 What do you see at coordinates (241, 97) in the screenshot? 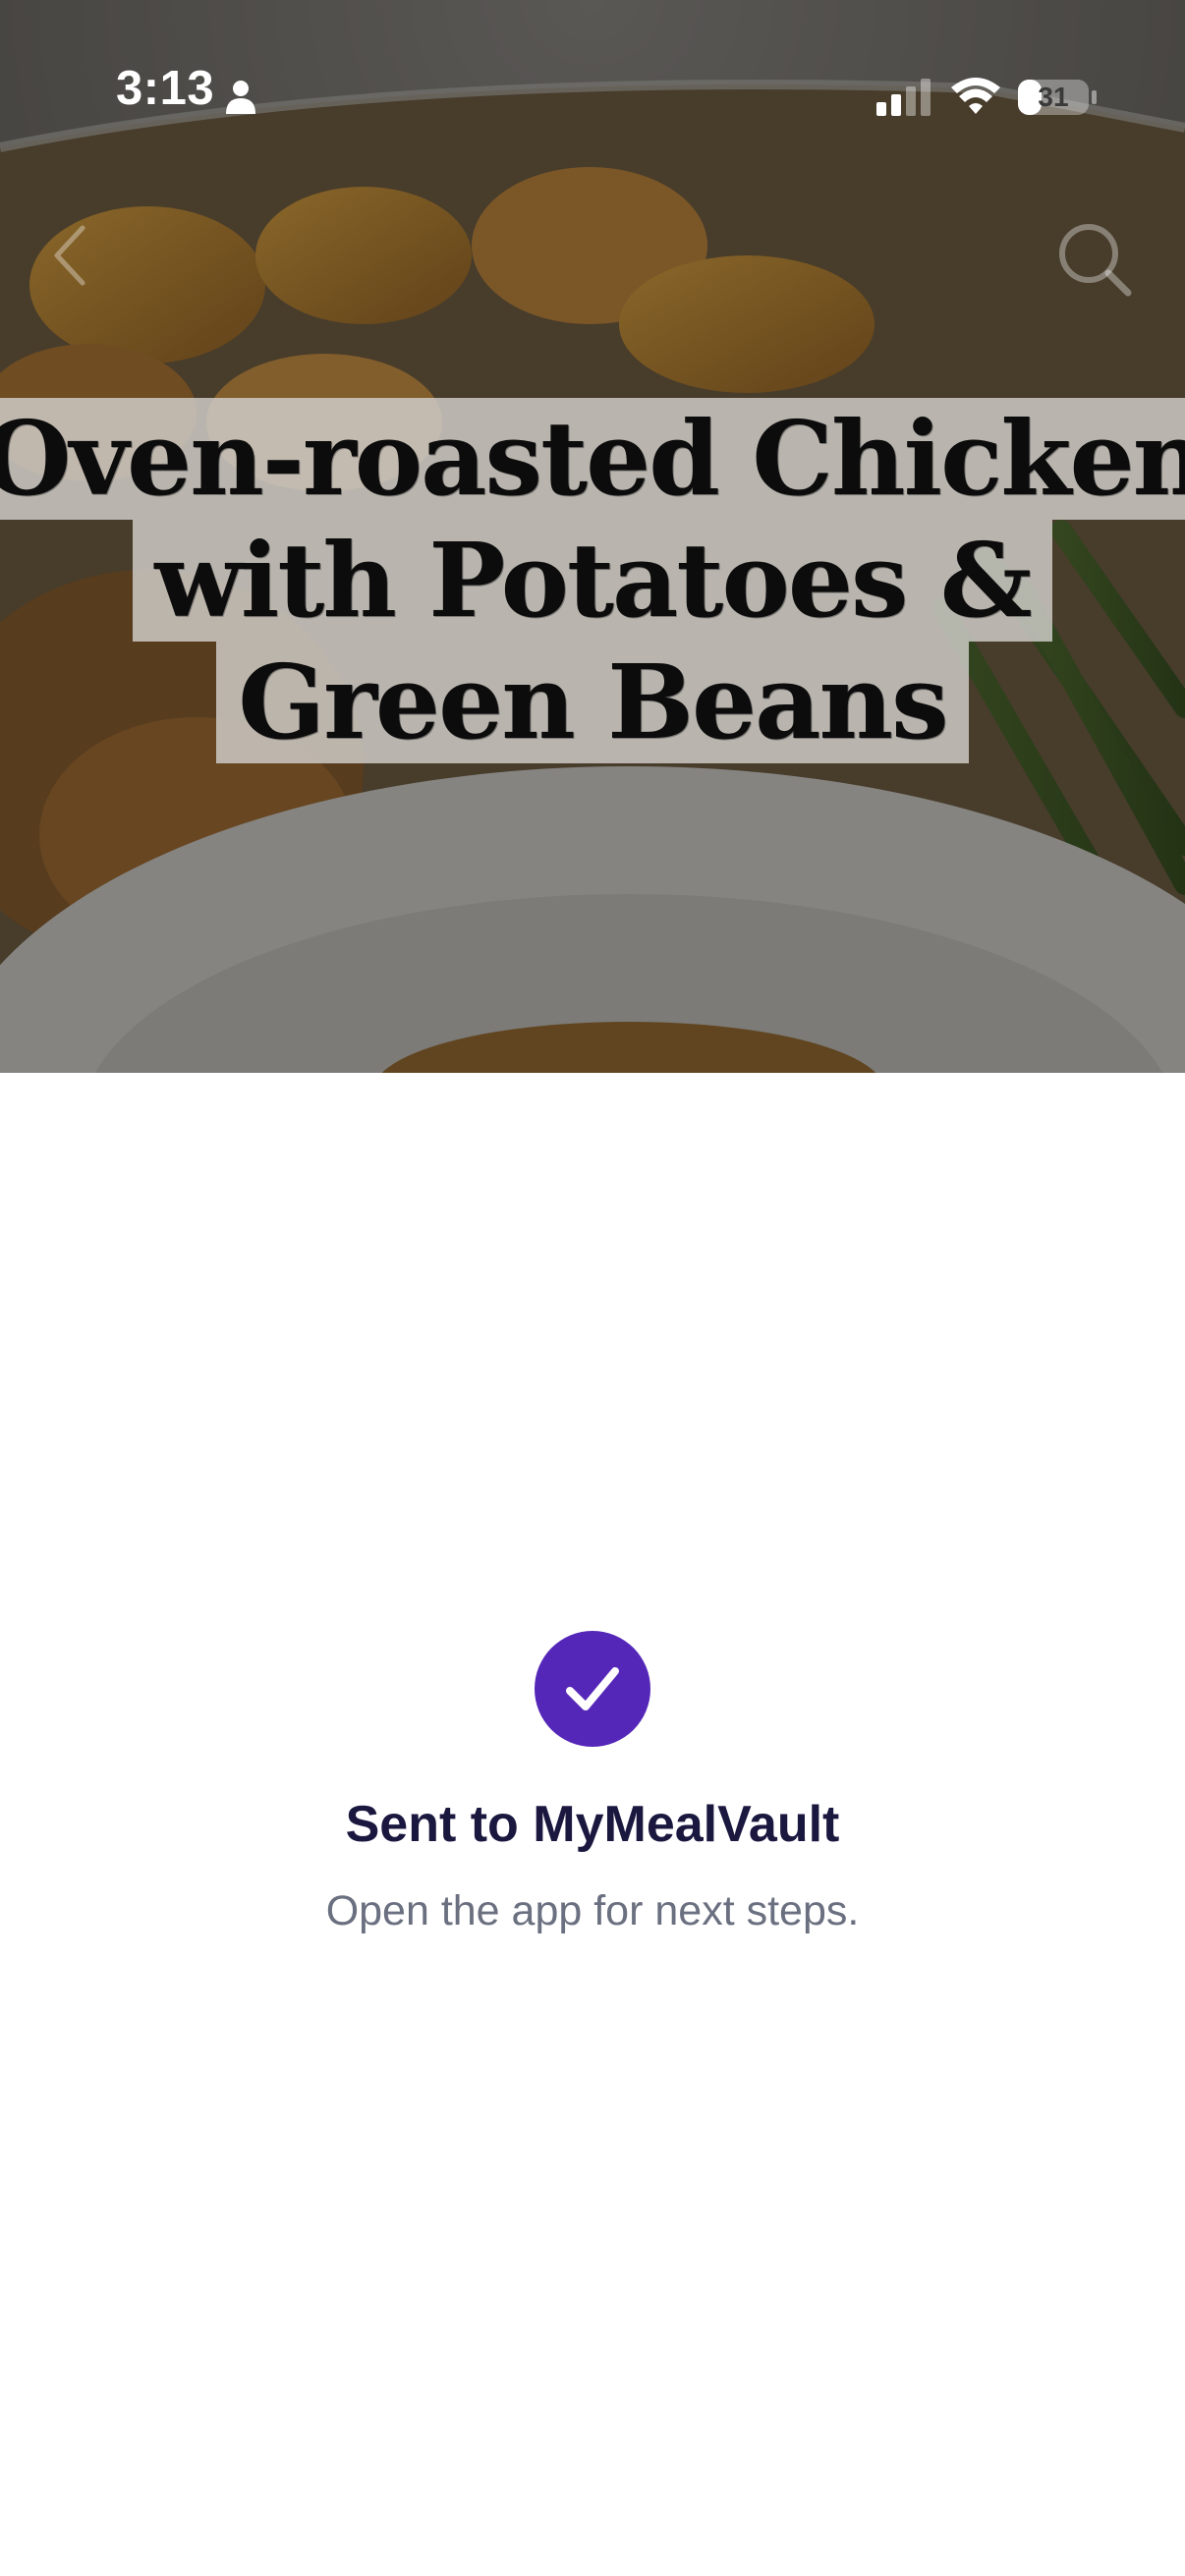
I see `person-icon` at bounding box center [241, 97].